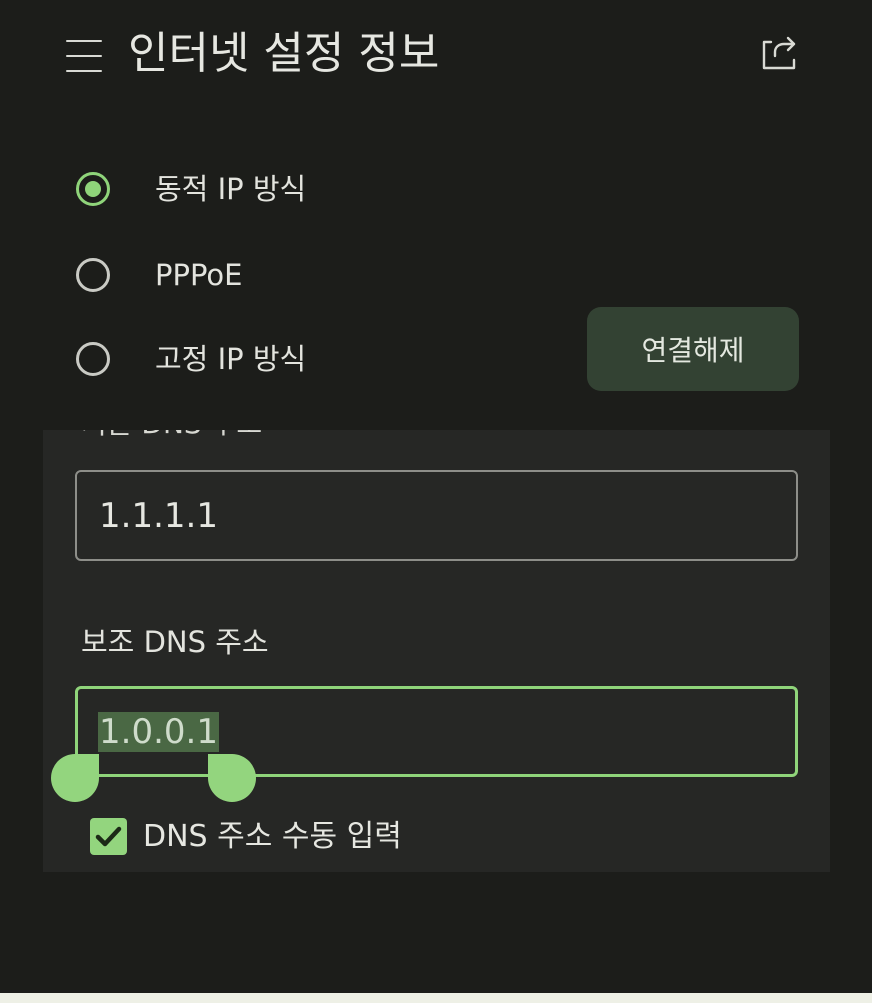  What do you see at coordinates (158, 732) in the screenshot?
I see `secondary-dns-value: 1.0.0.1` at bounding box center [158, 732].